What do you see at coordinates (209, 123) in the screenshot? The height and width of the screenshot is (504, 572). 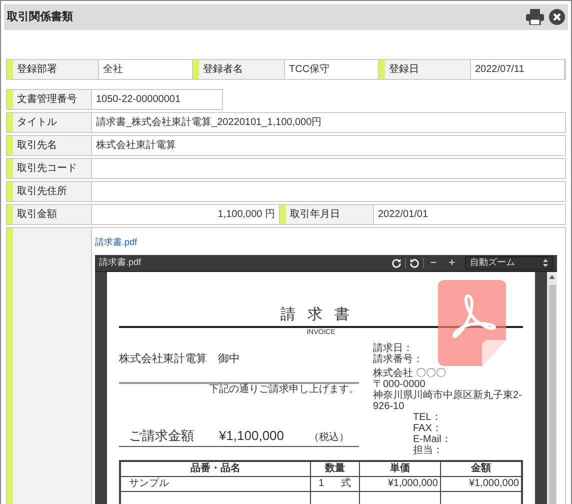 I see `field-value: 請求書_株式会社東計電算_20220101_1,100,000円` at bounding box center [209, 123].